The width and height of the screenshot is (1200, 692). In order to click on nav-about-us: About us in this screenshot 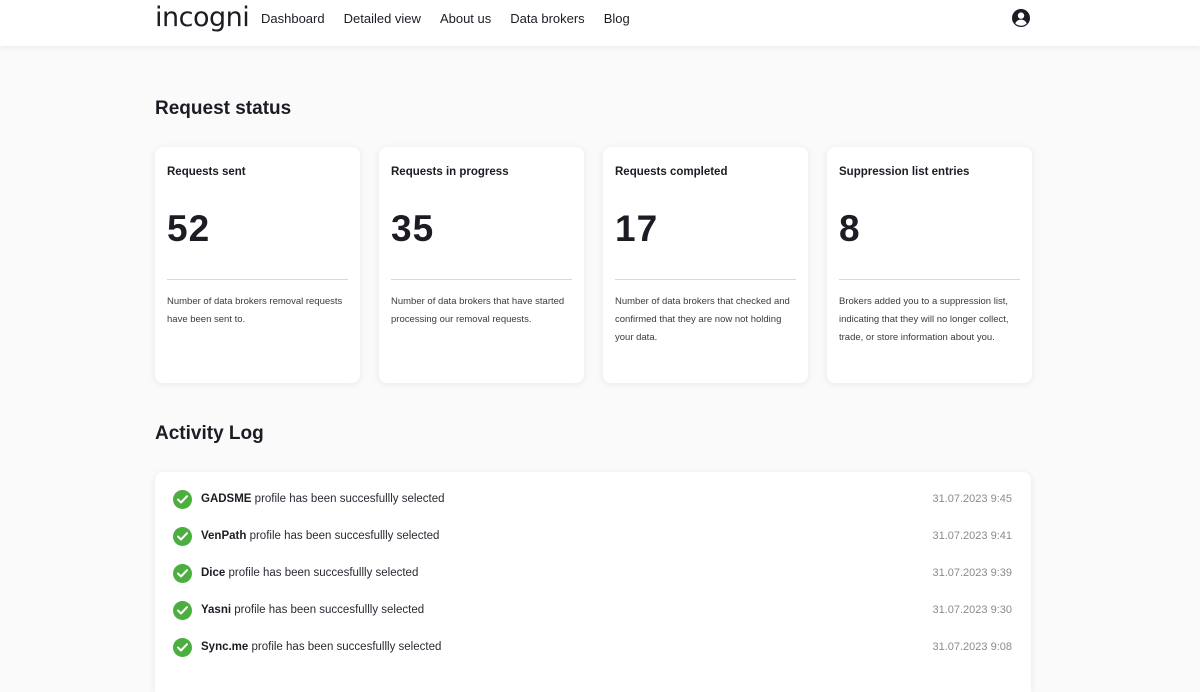, I will do `click(465, 19)`.